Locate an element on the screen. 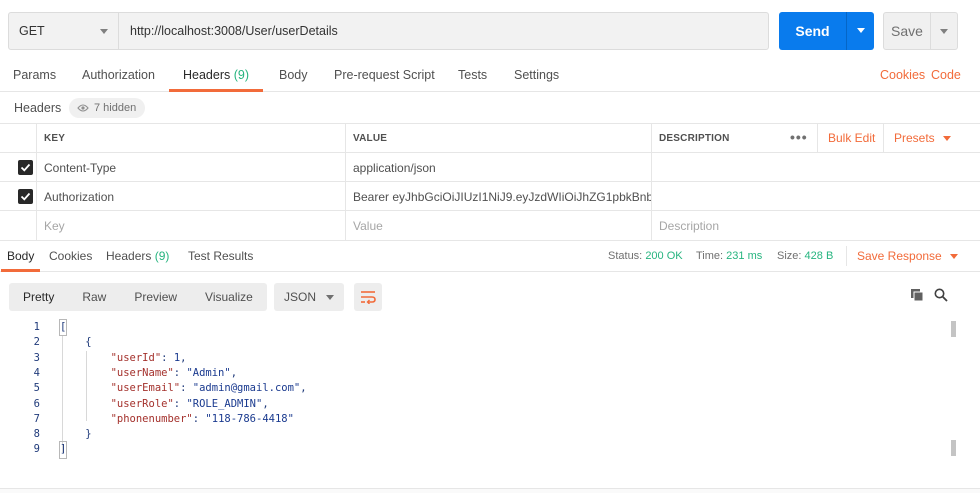 This screenshot has width=980, height=493. view-visualize: Visualize is located at coordinates (229, 297).